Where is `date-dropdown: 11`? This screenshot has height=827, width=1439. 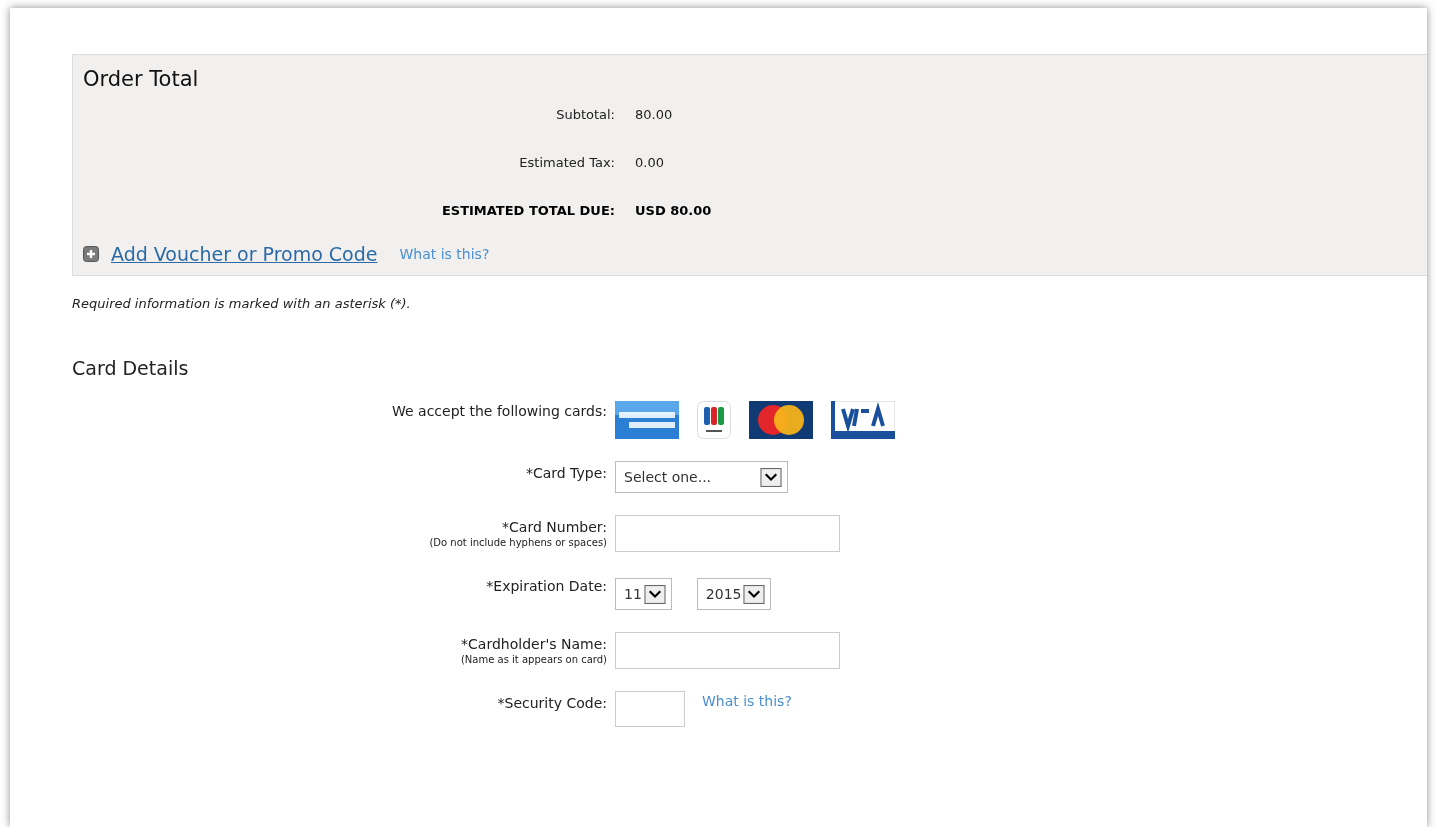 date-dropdown: 11 is located at coordinates (643, 594).